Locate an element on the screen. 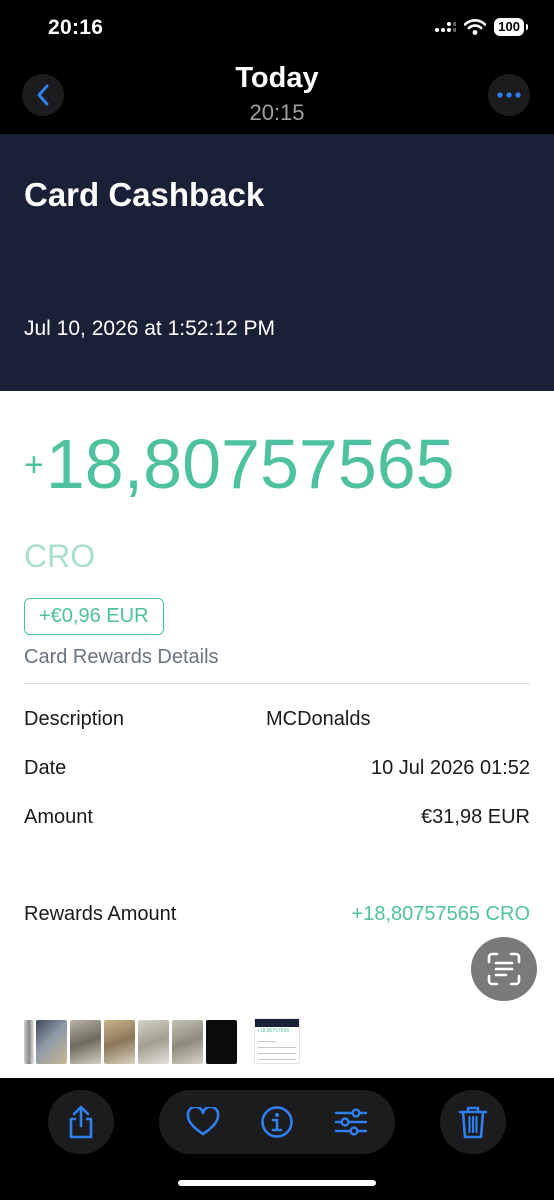 The width and height of the screenshot is (554, 1200). share-icon is located at coordinates (81, 1122).